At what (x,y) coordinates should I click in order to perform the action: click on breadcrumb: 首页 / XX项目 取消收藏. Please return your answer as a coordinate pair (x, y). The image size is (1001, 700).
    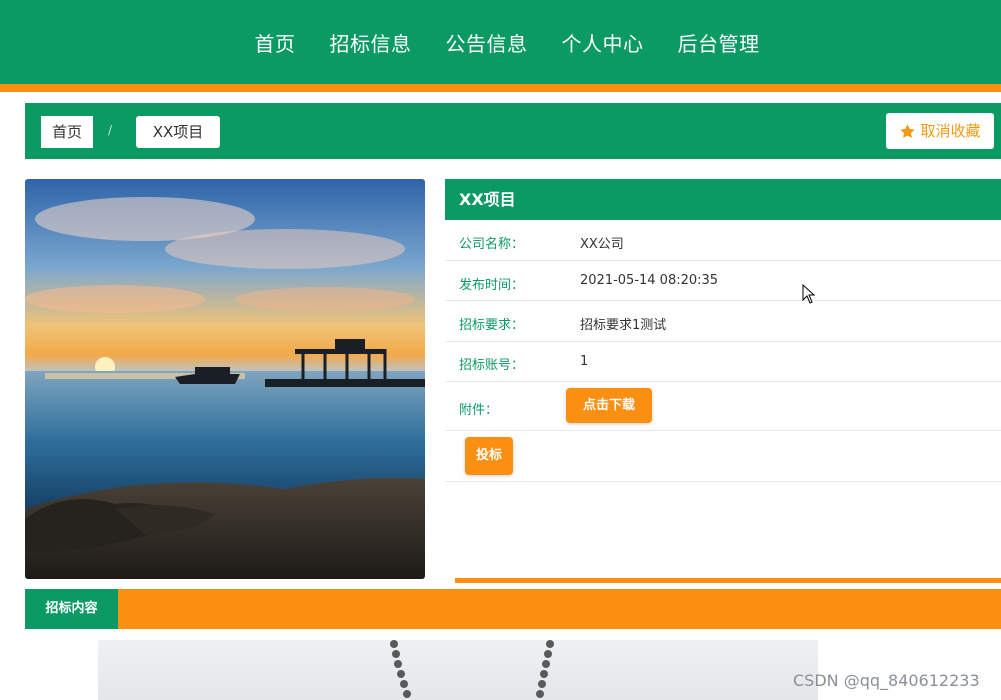
    Looking at the image, I should click on (513, 131).